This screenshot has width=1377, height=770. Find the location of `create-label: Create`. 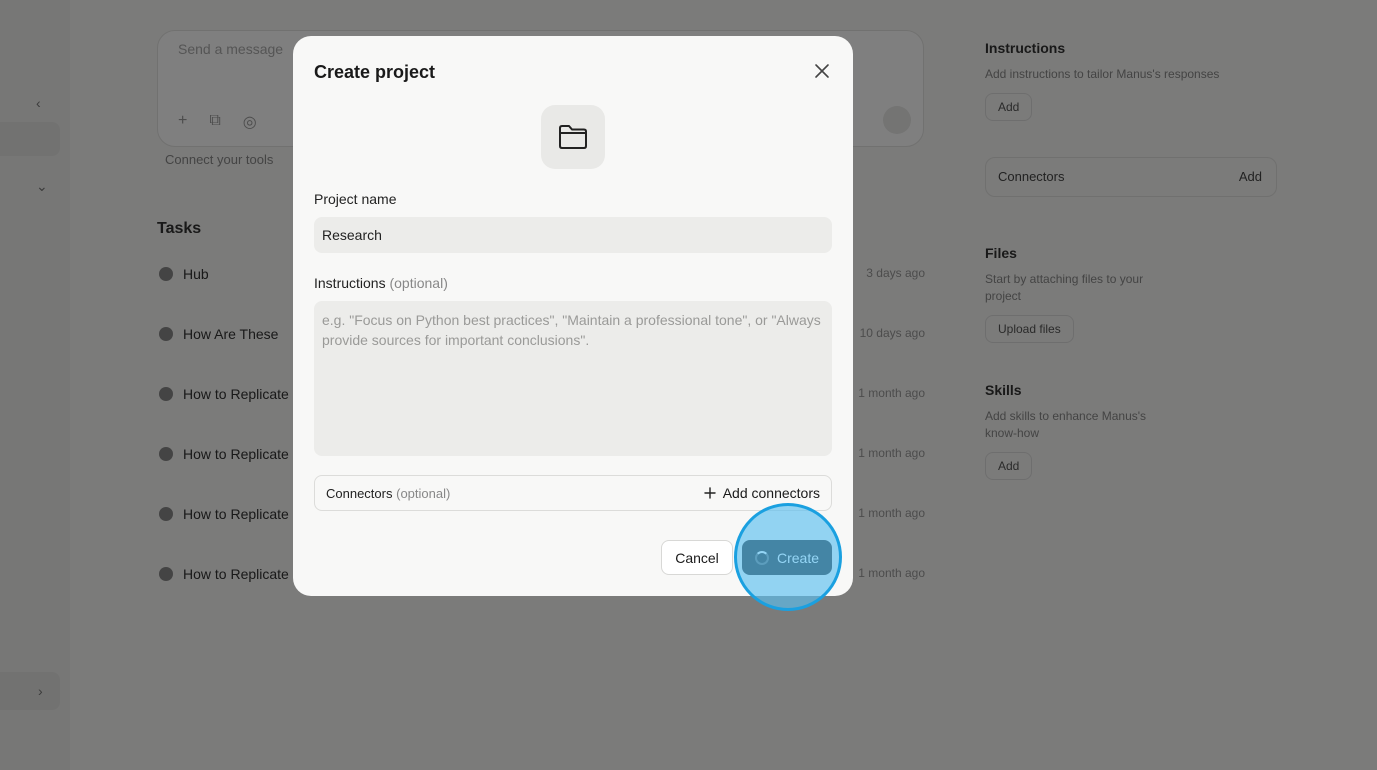

create-label: Create is located at coordinates (798, 557).